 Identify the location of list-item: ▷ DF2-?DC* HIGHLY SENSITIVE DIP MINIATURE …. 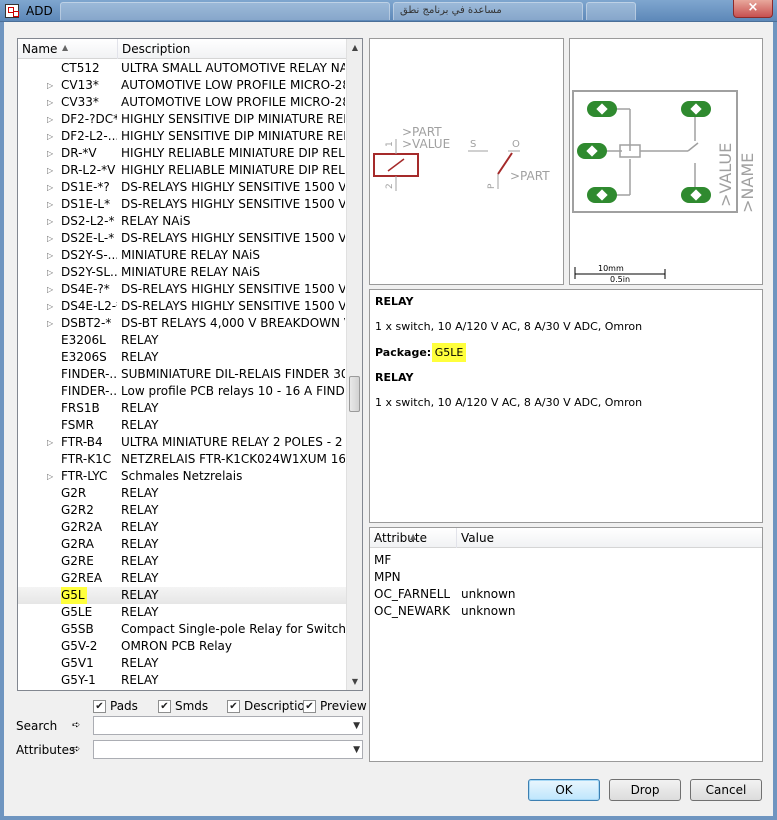
(182, 119).